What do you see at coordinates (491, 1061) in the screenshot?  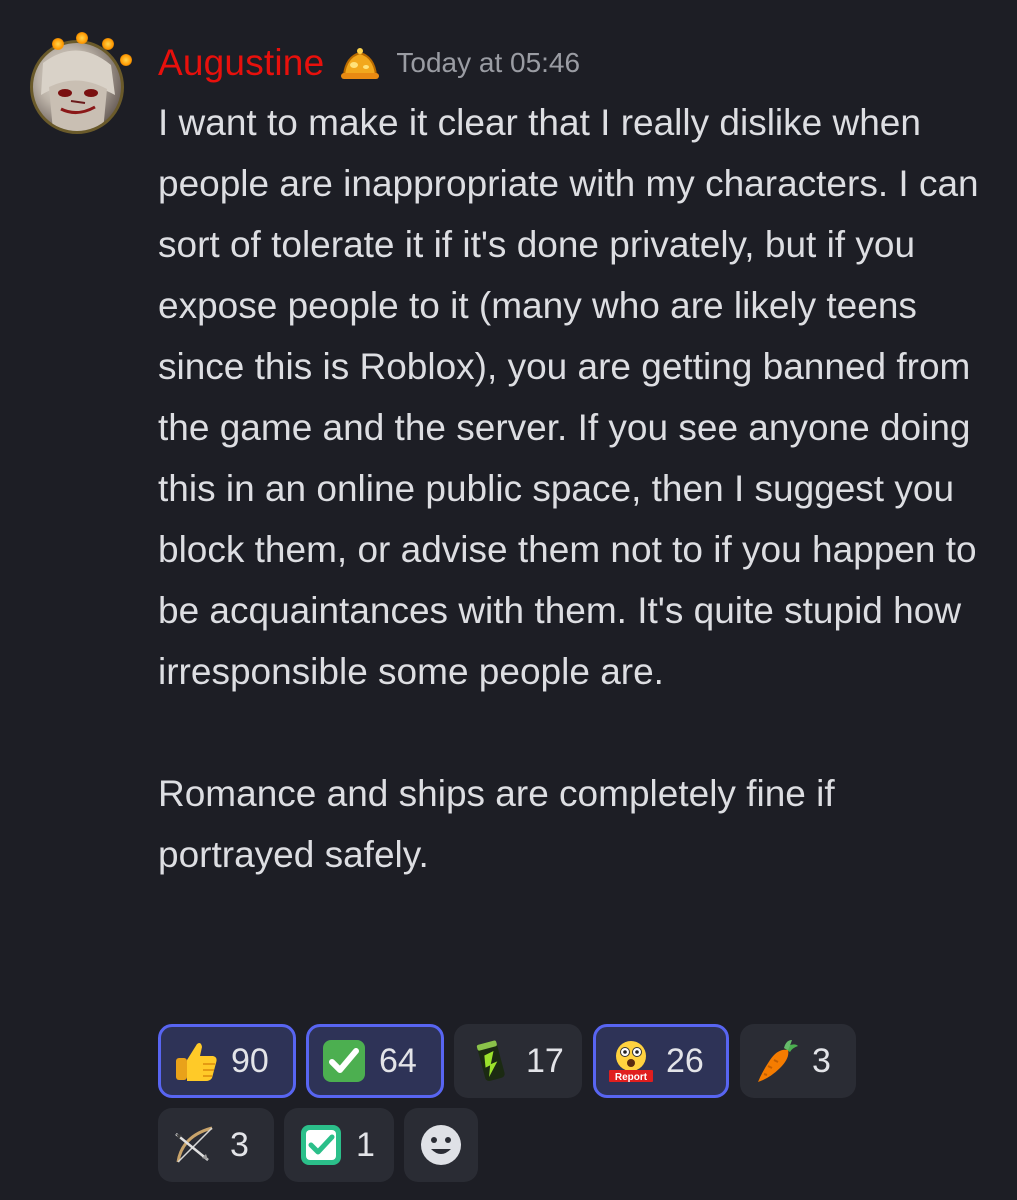 I see `energy-drink-can-icon` at bounding box center [491, 1061].